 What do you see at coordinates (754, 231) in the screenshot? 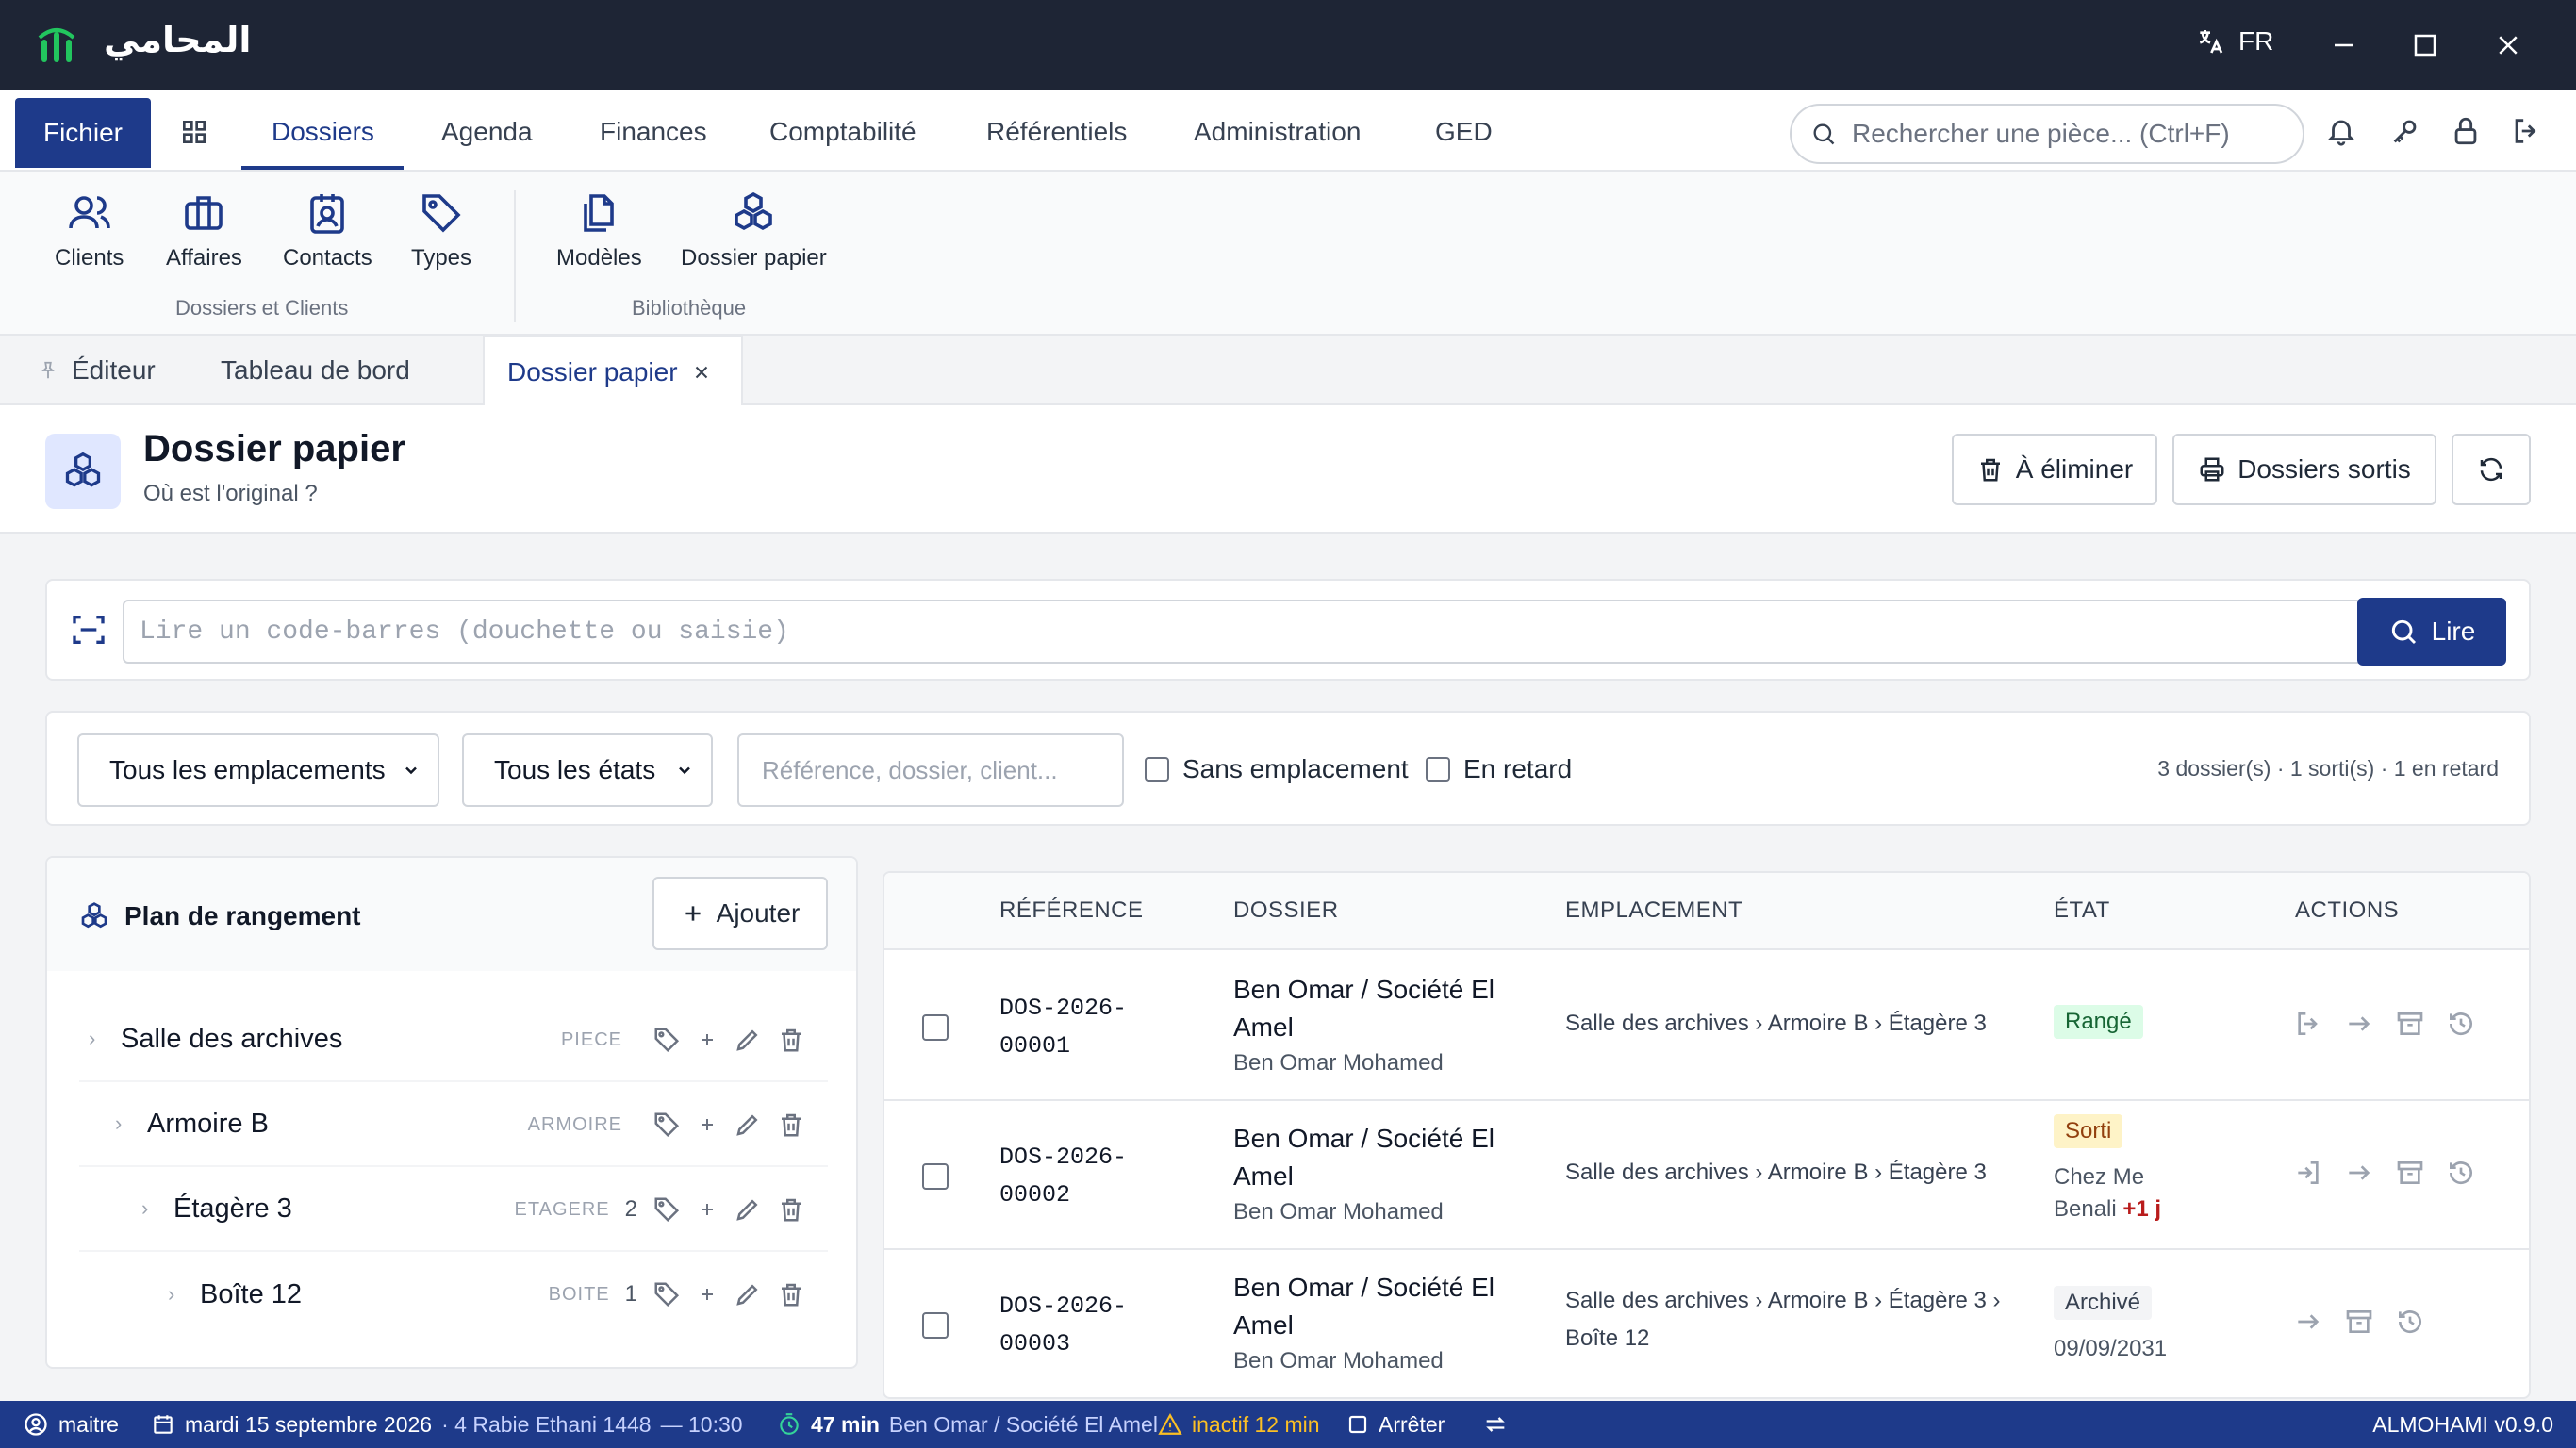
I see `ribbon-dossier-papier-button: Dossier papier` at bounding box center [754, 231].